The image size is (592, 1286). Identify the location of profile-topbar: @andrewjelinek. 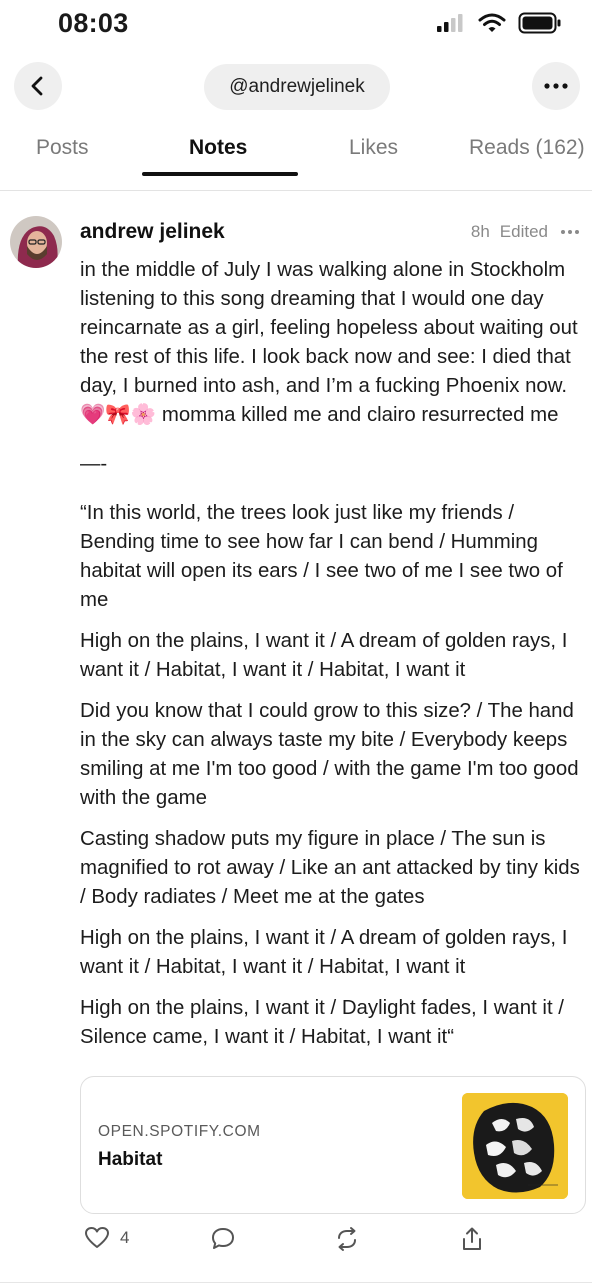
(296, 88).